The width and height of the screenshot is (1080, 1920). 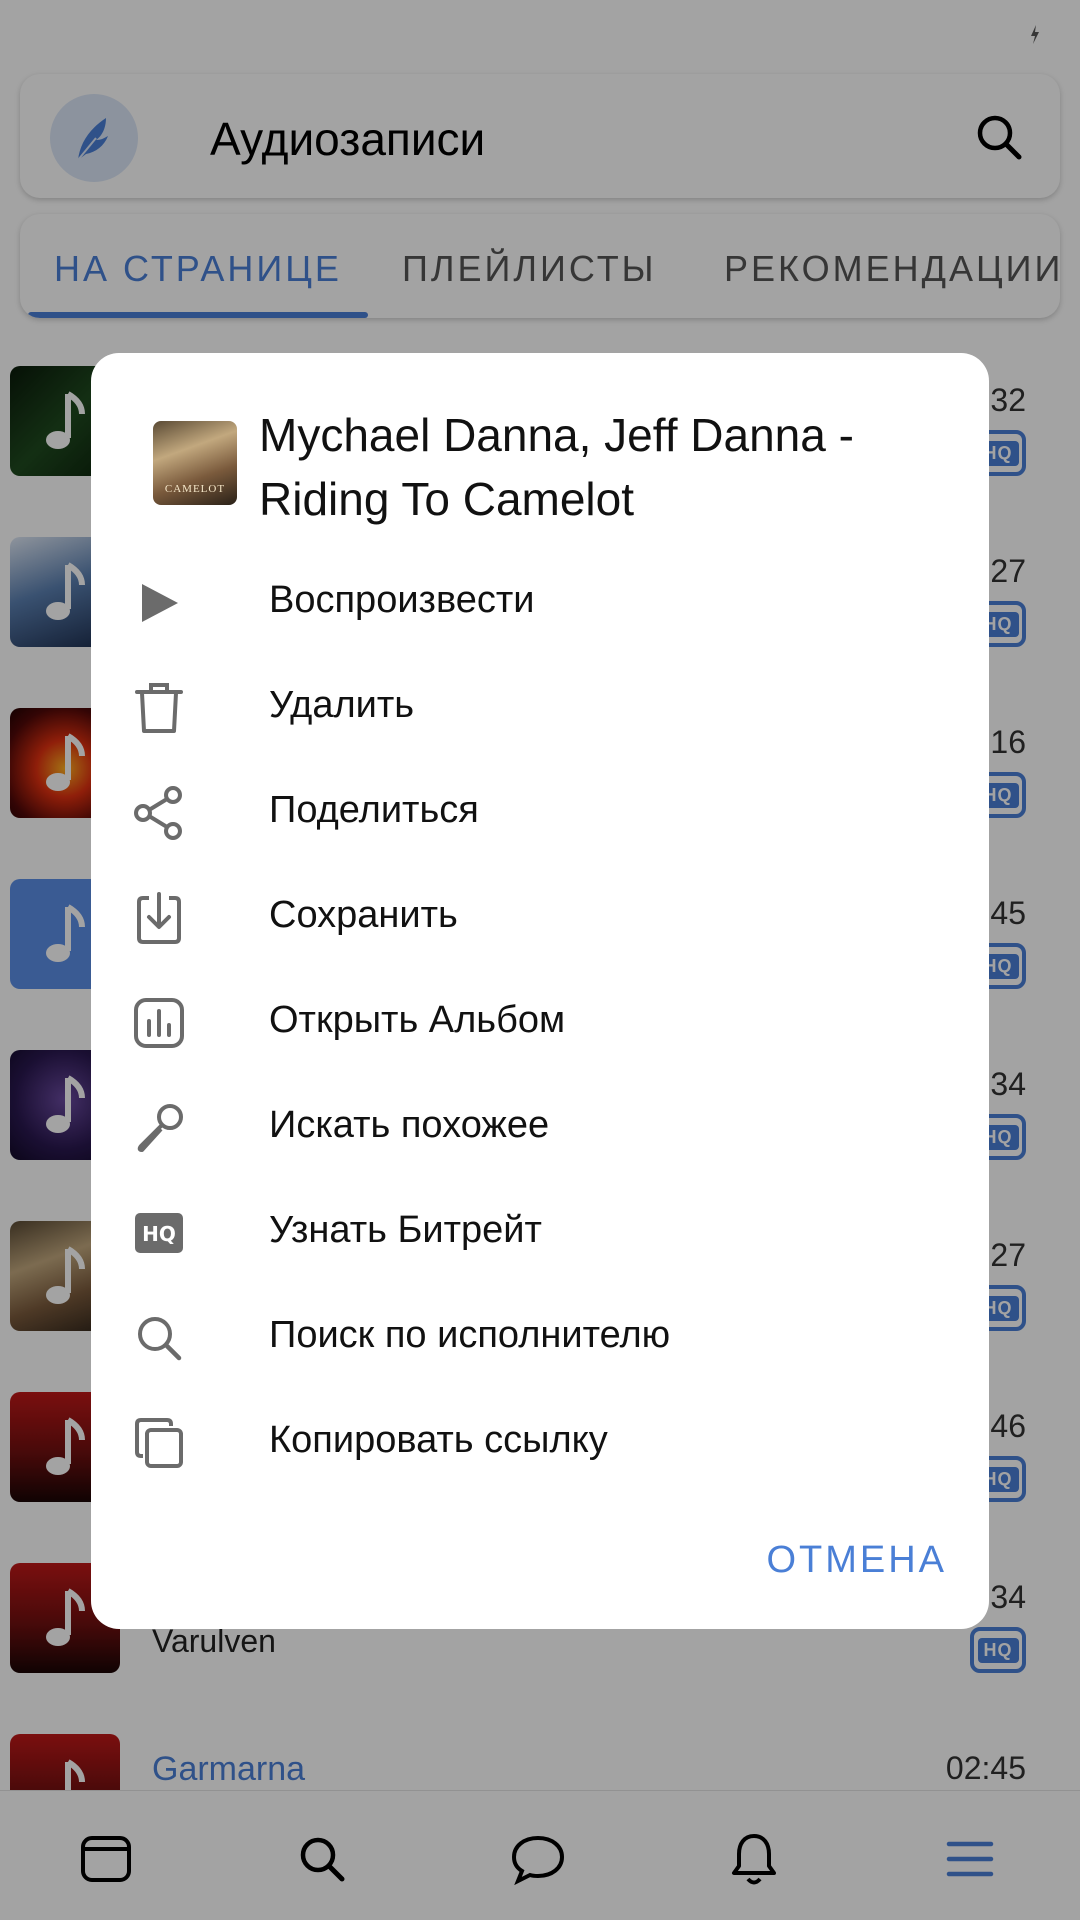 What do you see at coordinates (159, 603) in the screenshot?
I see `play-icon` at bounding box center [159, 603].